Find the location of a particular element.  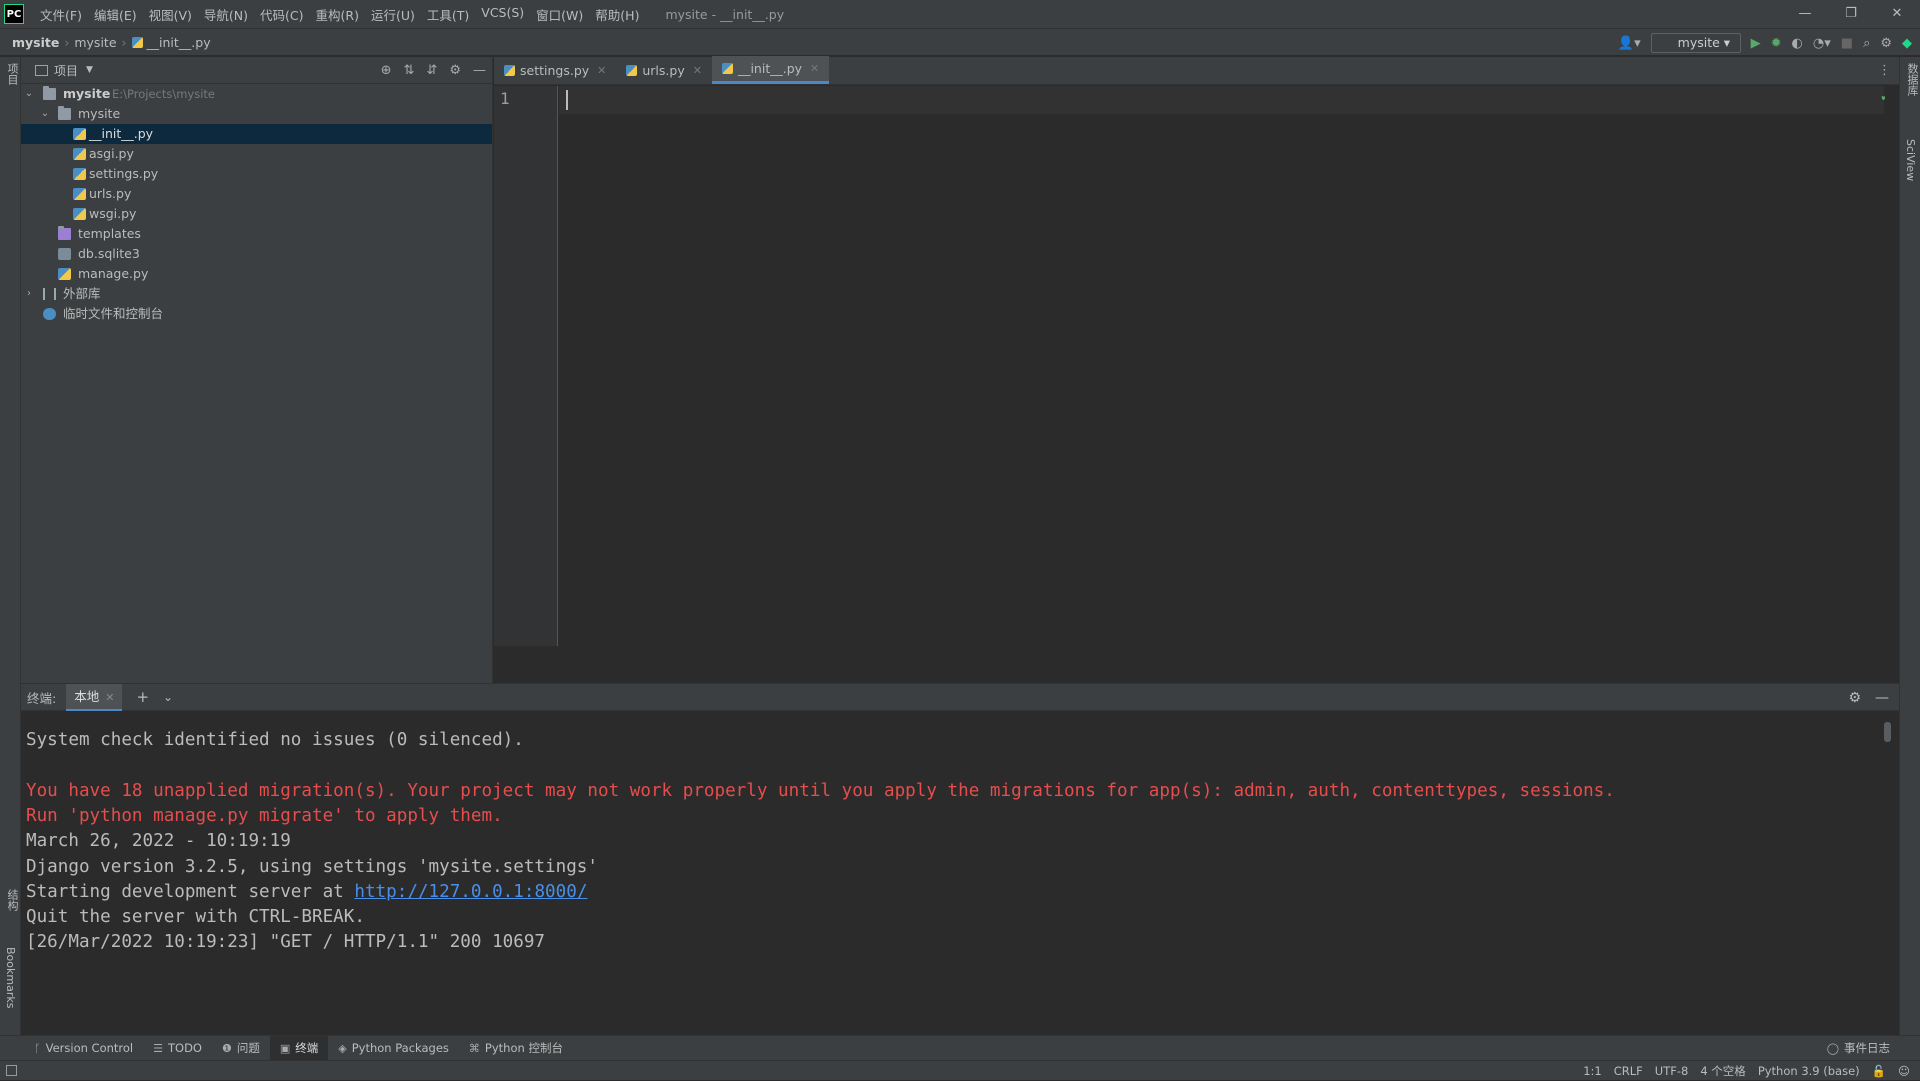

line-separator: CRLF is located at coordinates (1628, 1071).